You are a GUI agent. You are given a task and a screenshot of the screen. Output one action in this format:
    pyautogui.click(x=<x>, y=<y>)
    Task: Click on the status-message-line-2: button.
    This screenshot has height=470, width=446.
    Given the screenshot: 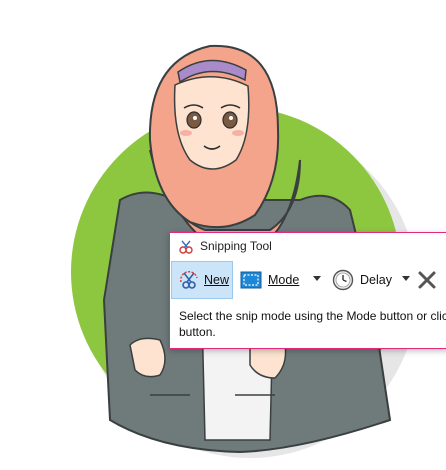 What is the action you would take?
    pyautogui.click(x=197, y=332)
    